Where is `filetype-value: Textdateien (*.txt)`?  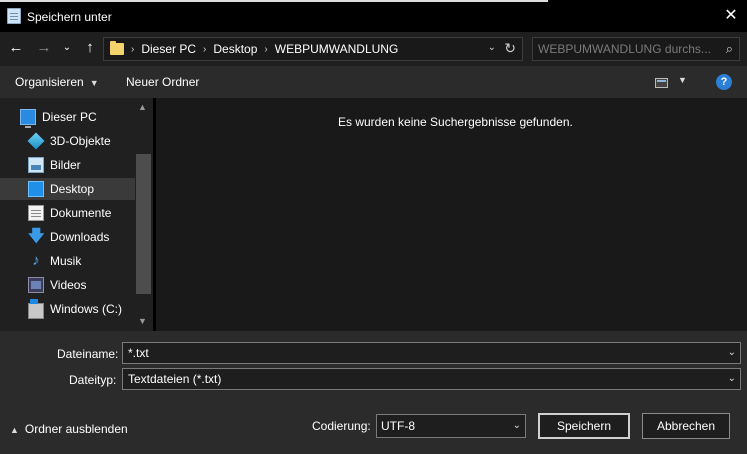
filetype-value: Textdateien (*.txt) is located at coordinates (175, 379).